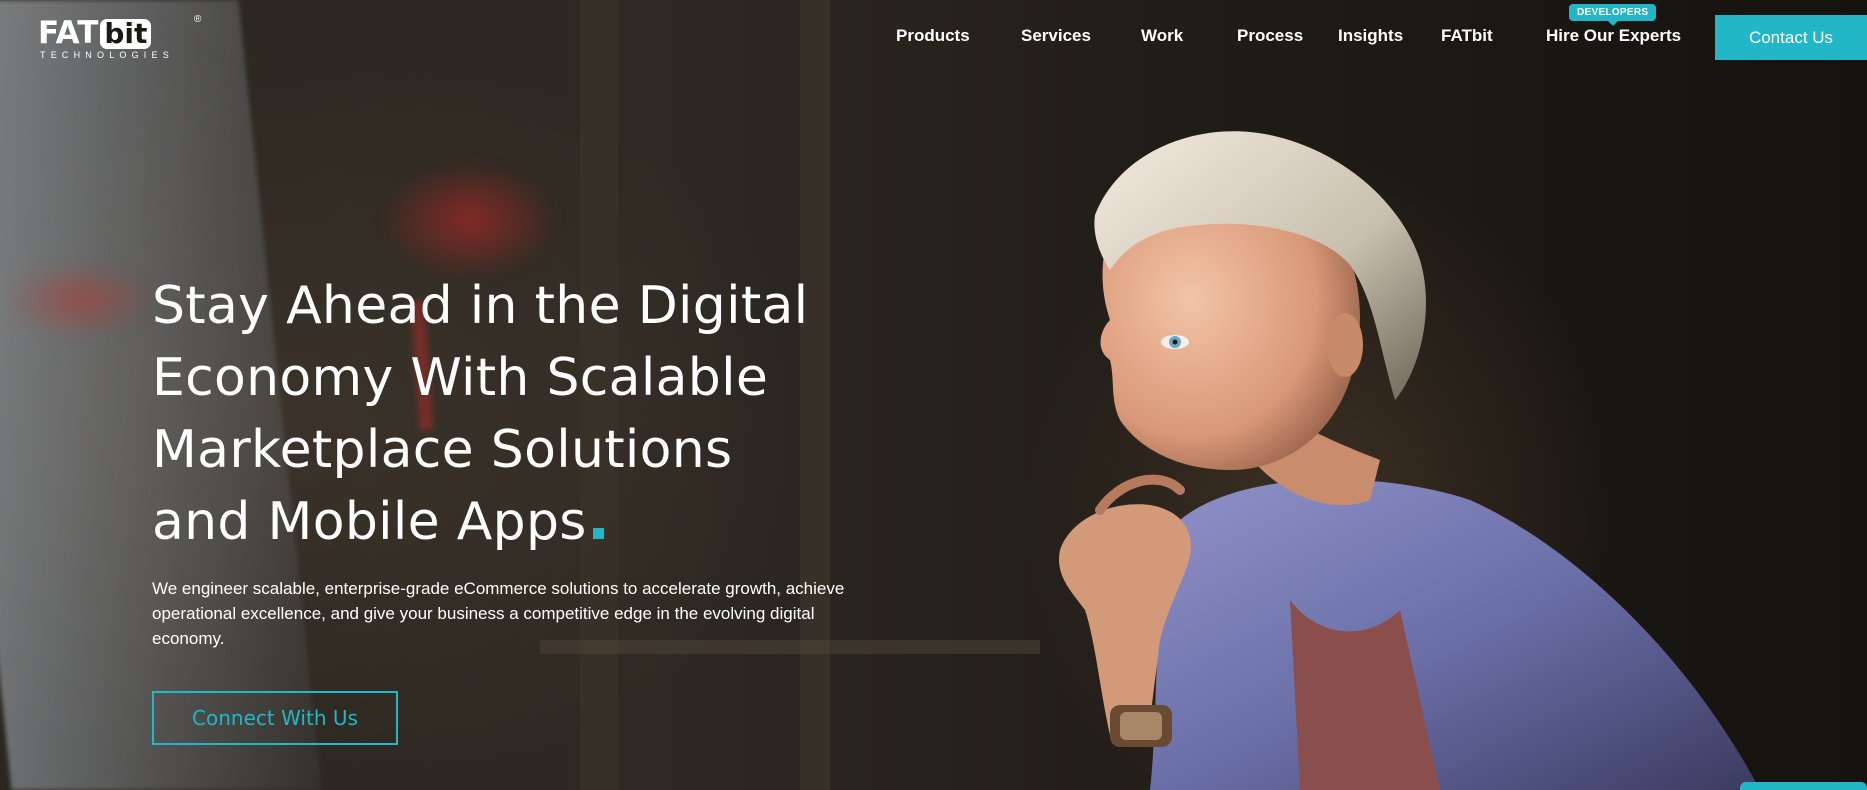  Describe the element at coordinates (1613, 15) in the screenshot. I see `developers-badge: DEVELOPERS` at that location.